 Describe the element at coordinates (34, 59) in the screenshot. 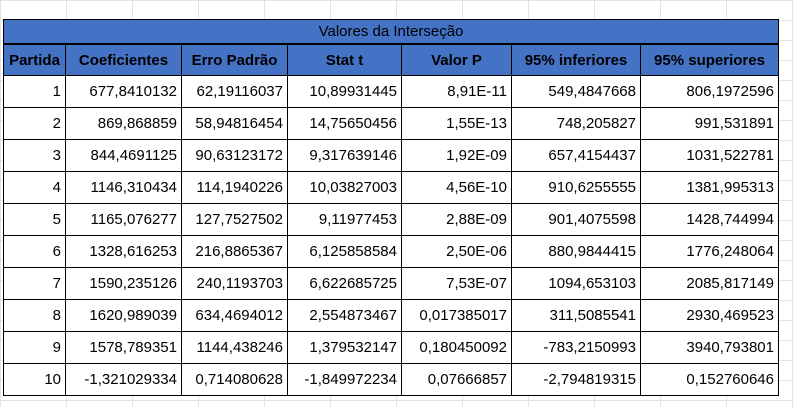

I see `header-partida: Partida` at that location.